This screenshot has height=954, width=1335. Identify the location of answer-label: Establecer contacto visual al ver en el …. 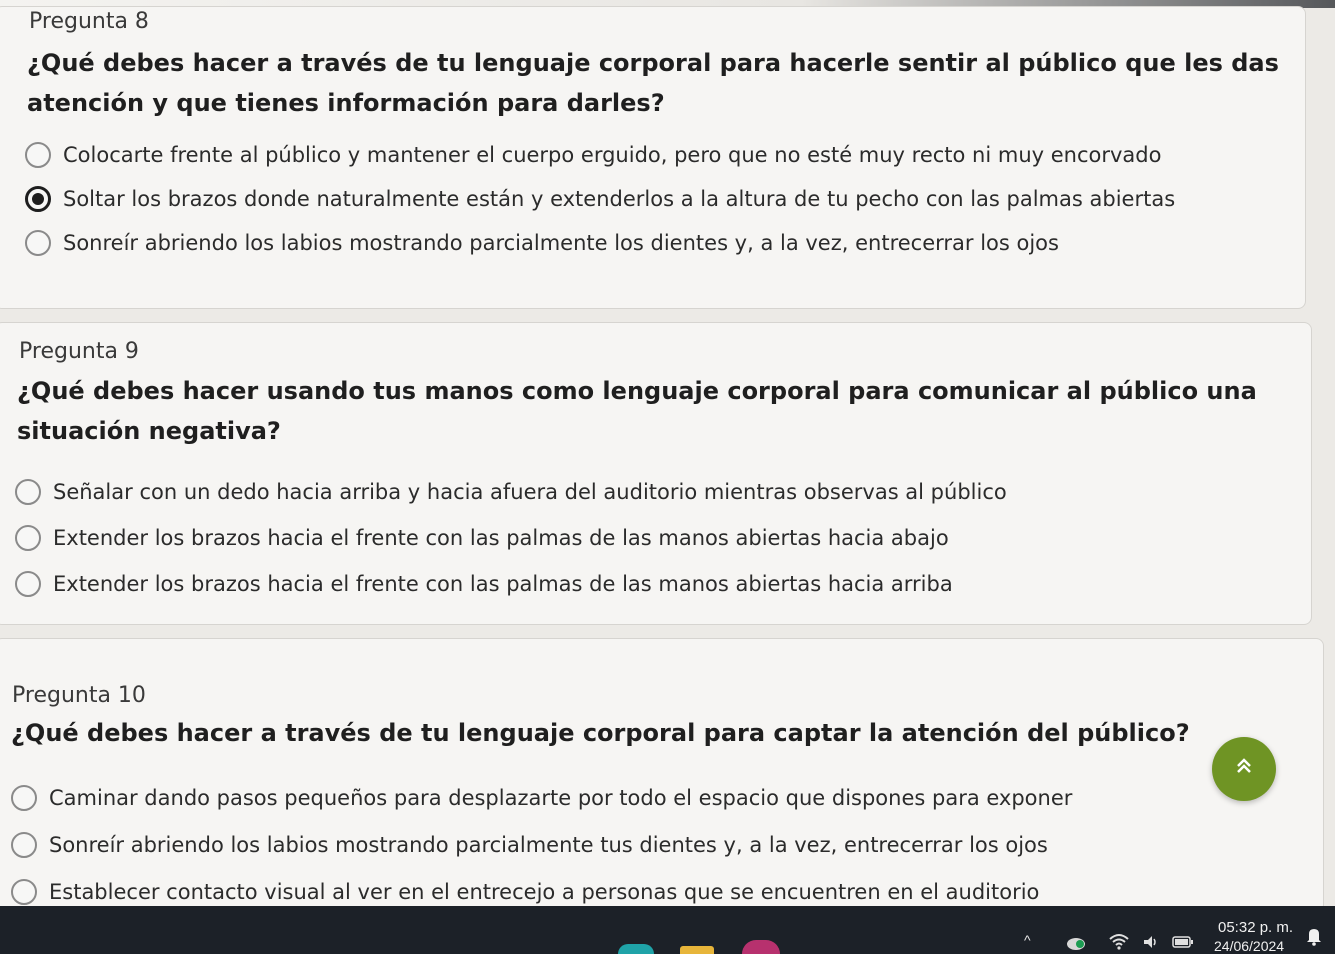
(544, 892).